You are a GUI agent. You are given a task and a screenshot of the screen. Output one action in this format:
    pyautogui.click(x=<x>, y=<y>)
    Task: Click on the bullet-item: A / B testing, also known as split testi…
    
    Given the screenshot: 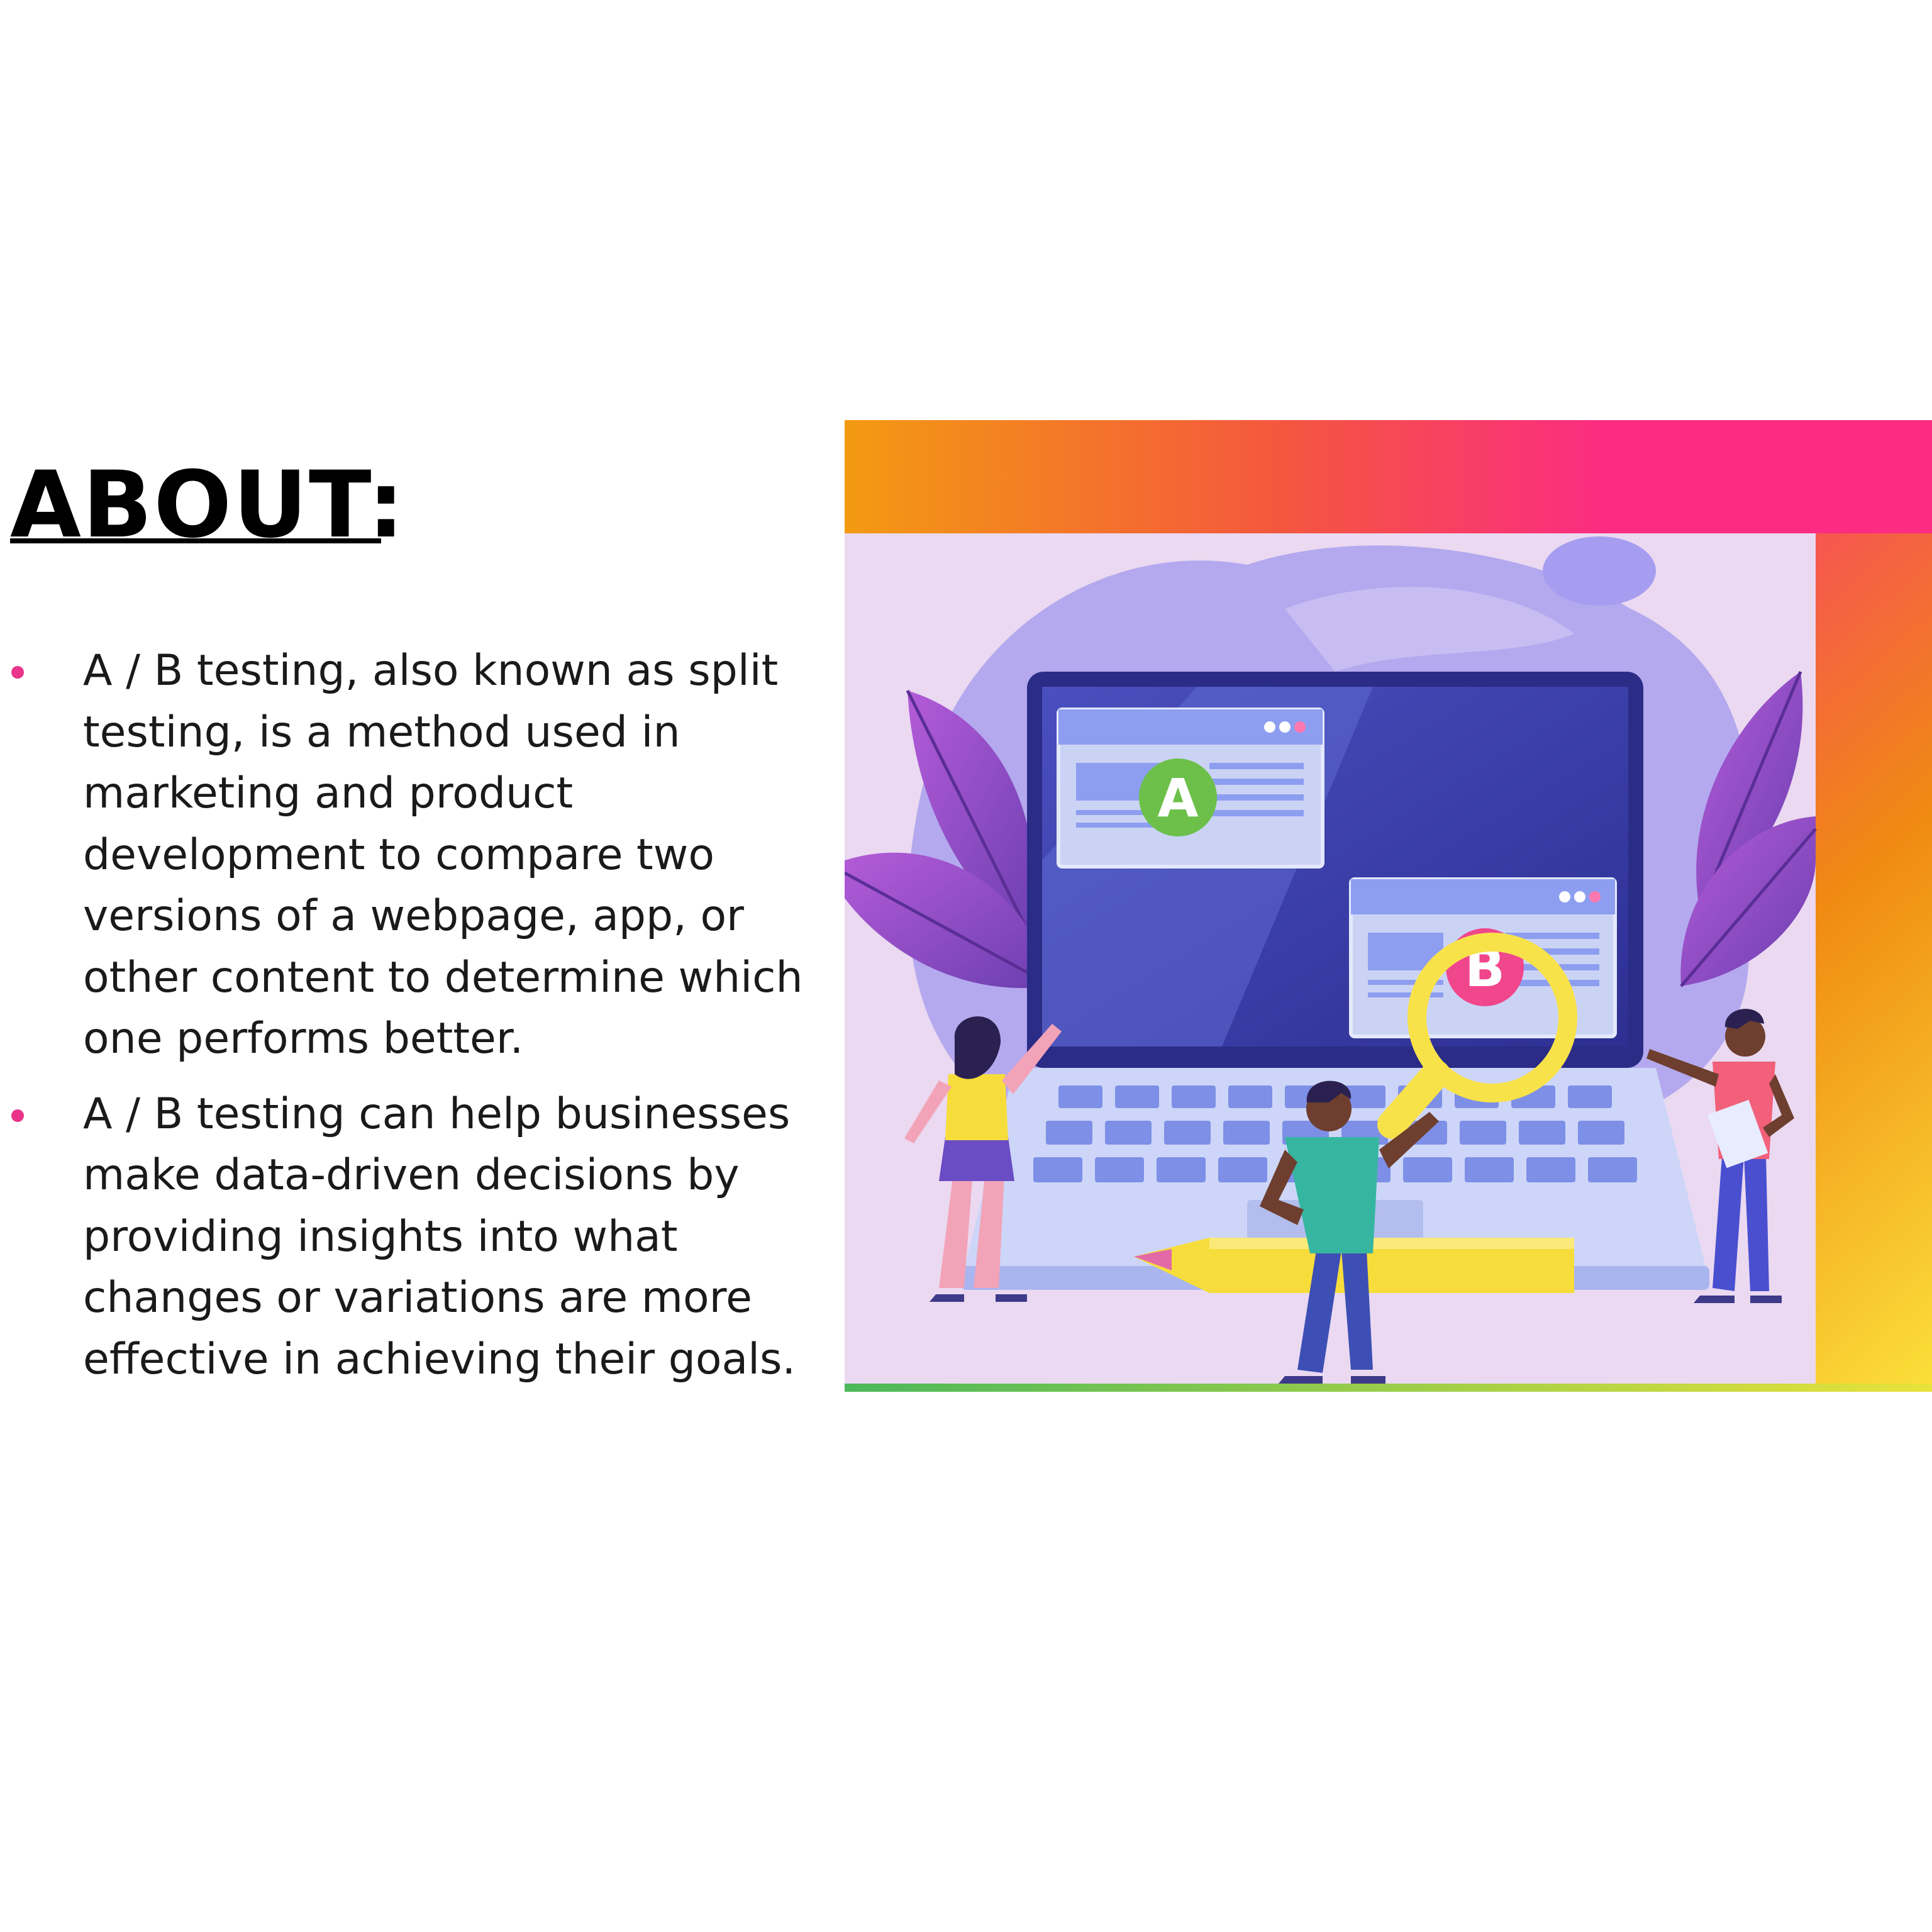 What is the action you would take?
    pyautogui.click(x=418, y=855)
    